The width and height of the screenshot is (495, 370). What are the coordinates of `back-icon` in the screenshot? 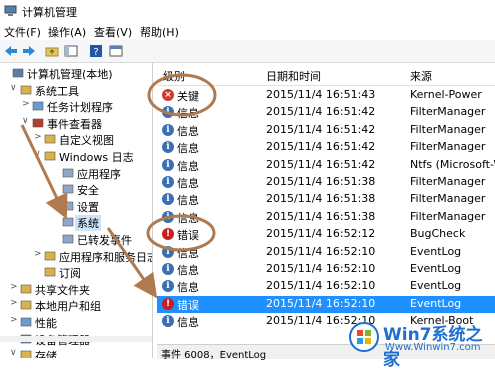 It's located at (11, 51).